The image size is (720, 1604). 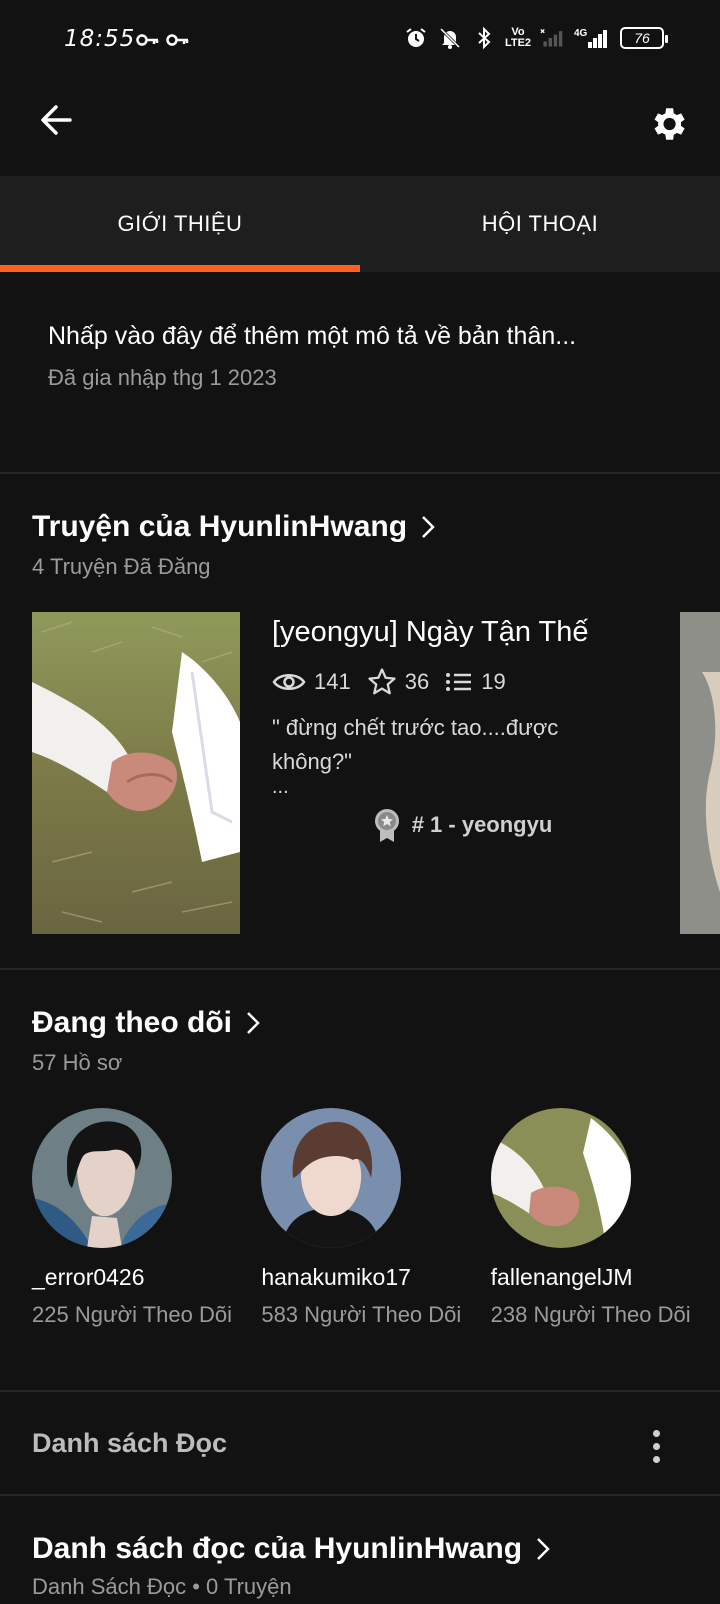 I want to click on more-options-button, so click(x=656, y=1446).